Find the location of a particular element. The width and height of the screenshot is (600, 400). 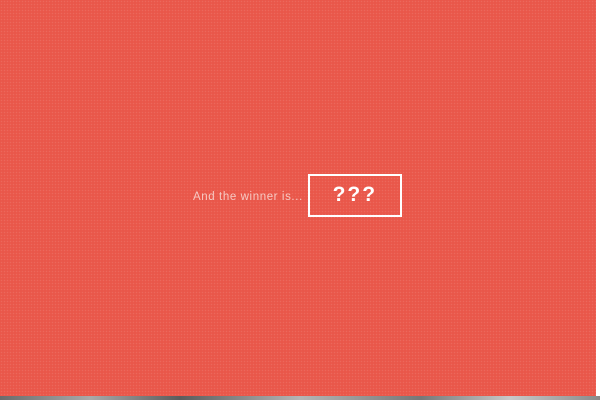

answer-text: ??? is located at coordinates (355, 194).